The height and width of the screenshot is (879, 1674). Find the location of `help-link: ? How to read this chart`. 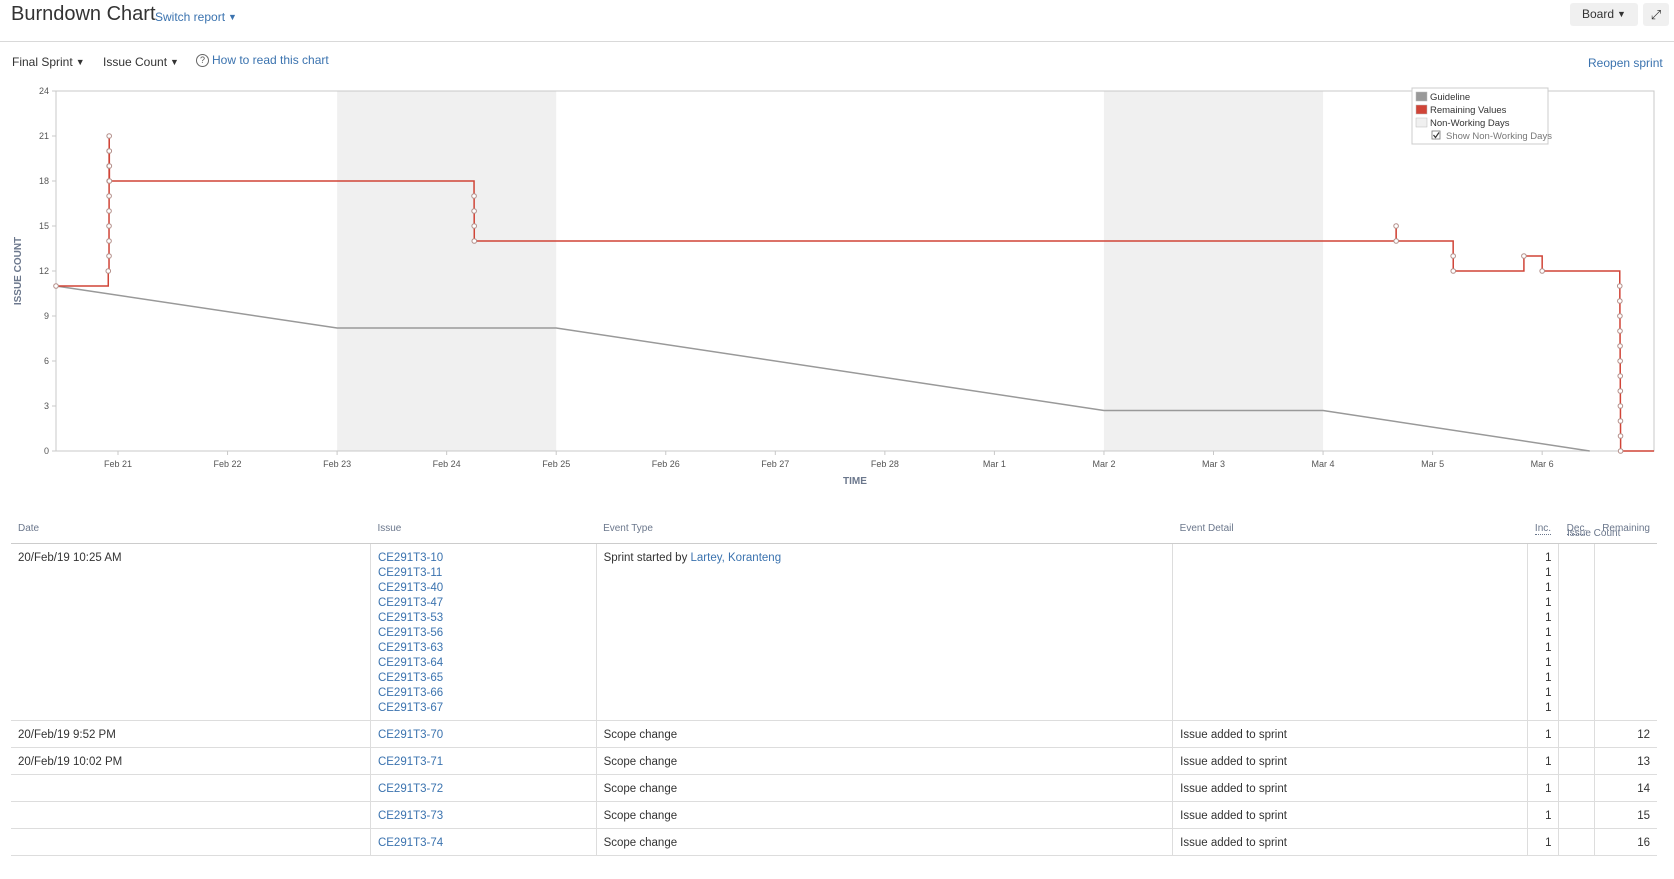

help-link: ? How to read this chart is located at coordinates (262, 60).